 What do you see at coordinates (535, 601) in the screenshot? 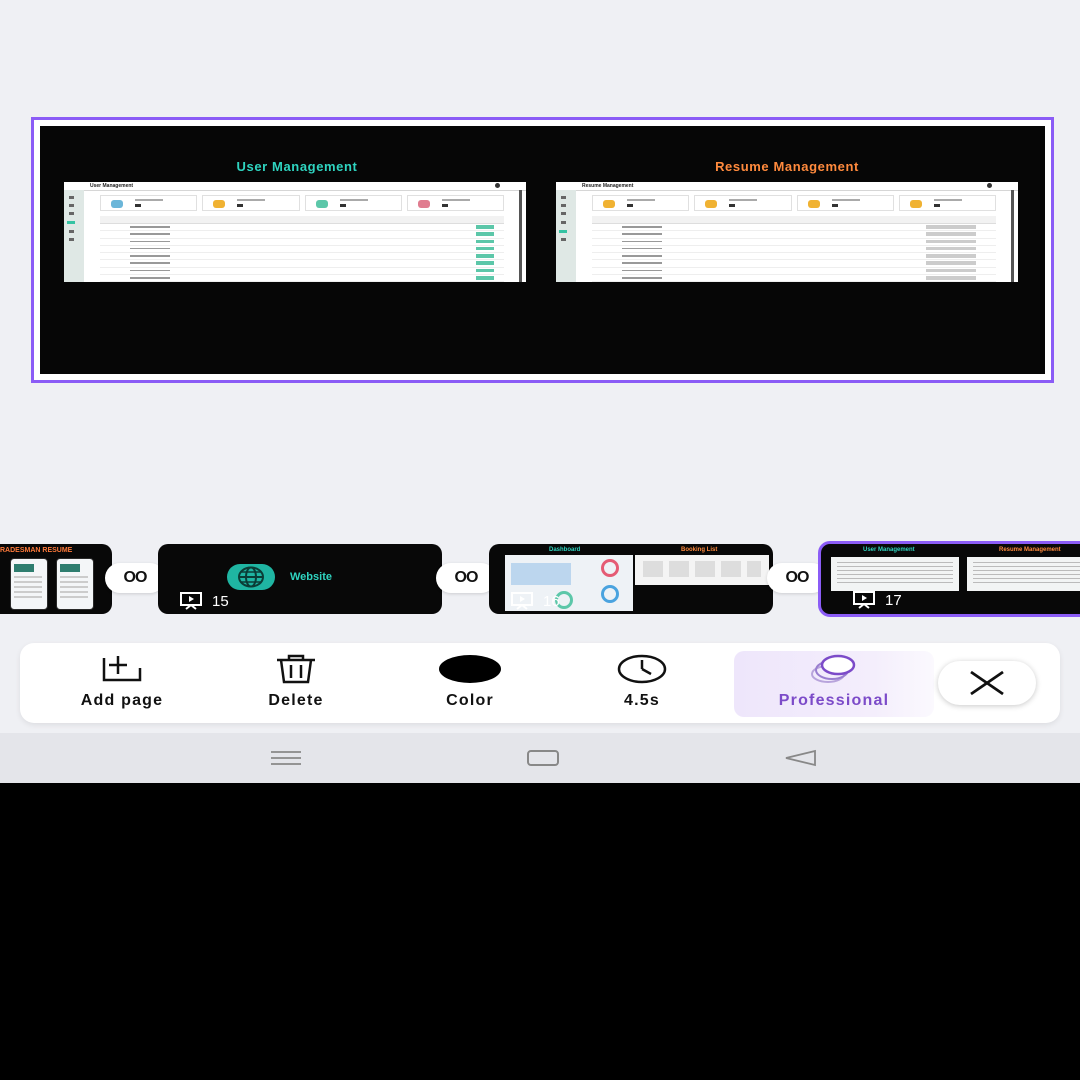
I see `page-number: 16` at bounding box center [535, 601].